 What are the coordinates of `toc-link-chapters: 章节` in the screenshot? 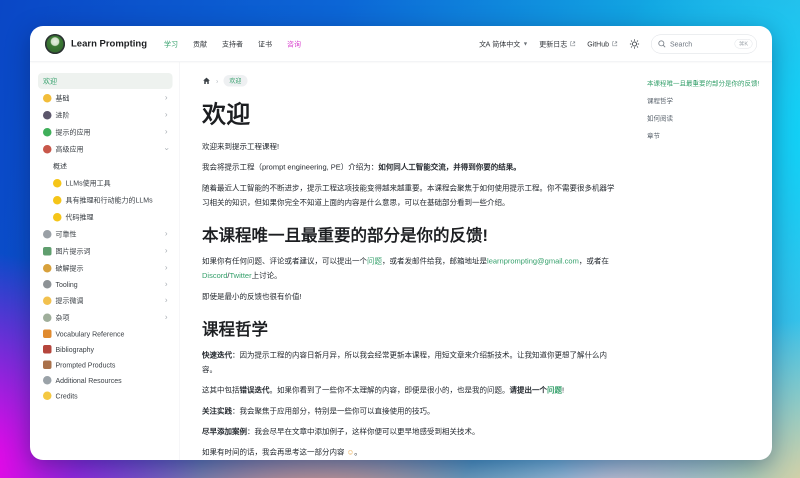 It's located at (705, 135).